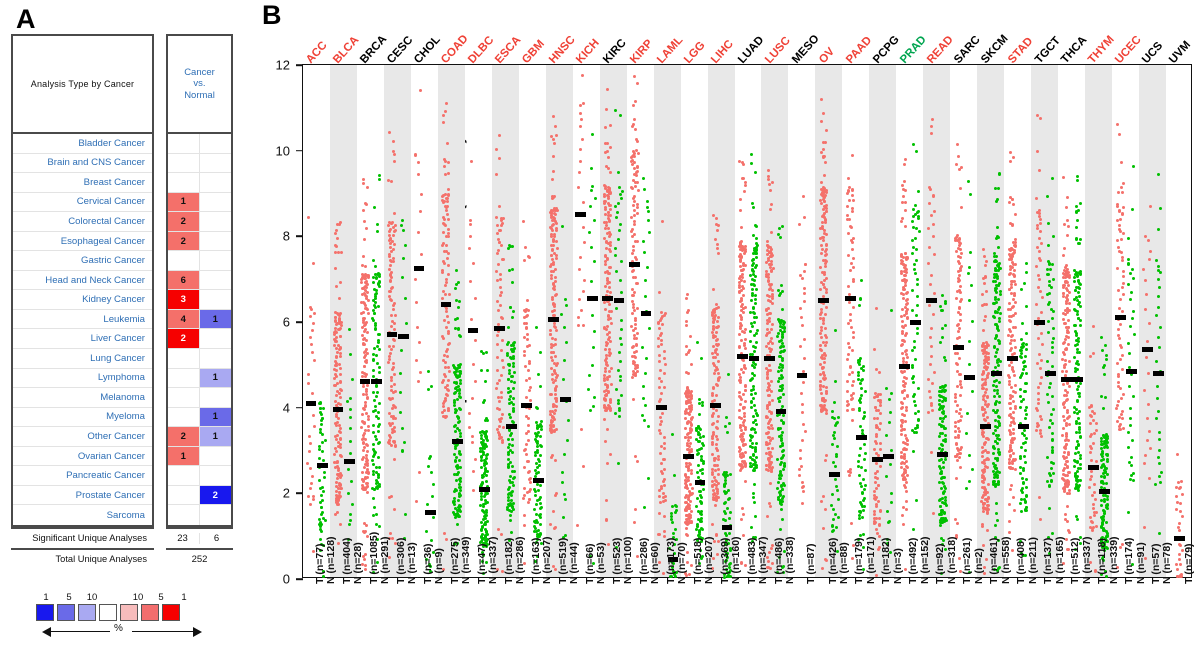 This screenshot has width=1200, height=663. What do you see at coordinates (282, 65) in the screenshot?
I see `y-axis-tick-label: 12` at bounding box center [282, 65].